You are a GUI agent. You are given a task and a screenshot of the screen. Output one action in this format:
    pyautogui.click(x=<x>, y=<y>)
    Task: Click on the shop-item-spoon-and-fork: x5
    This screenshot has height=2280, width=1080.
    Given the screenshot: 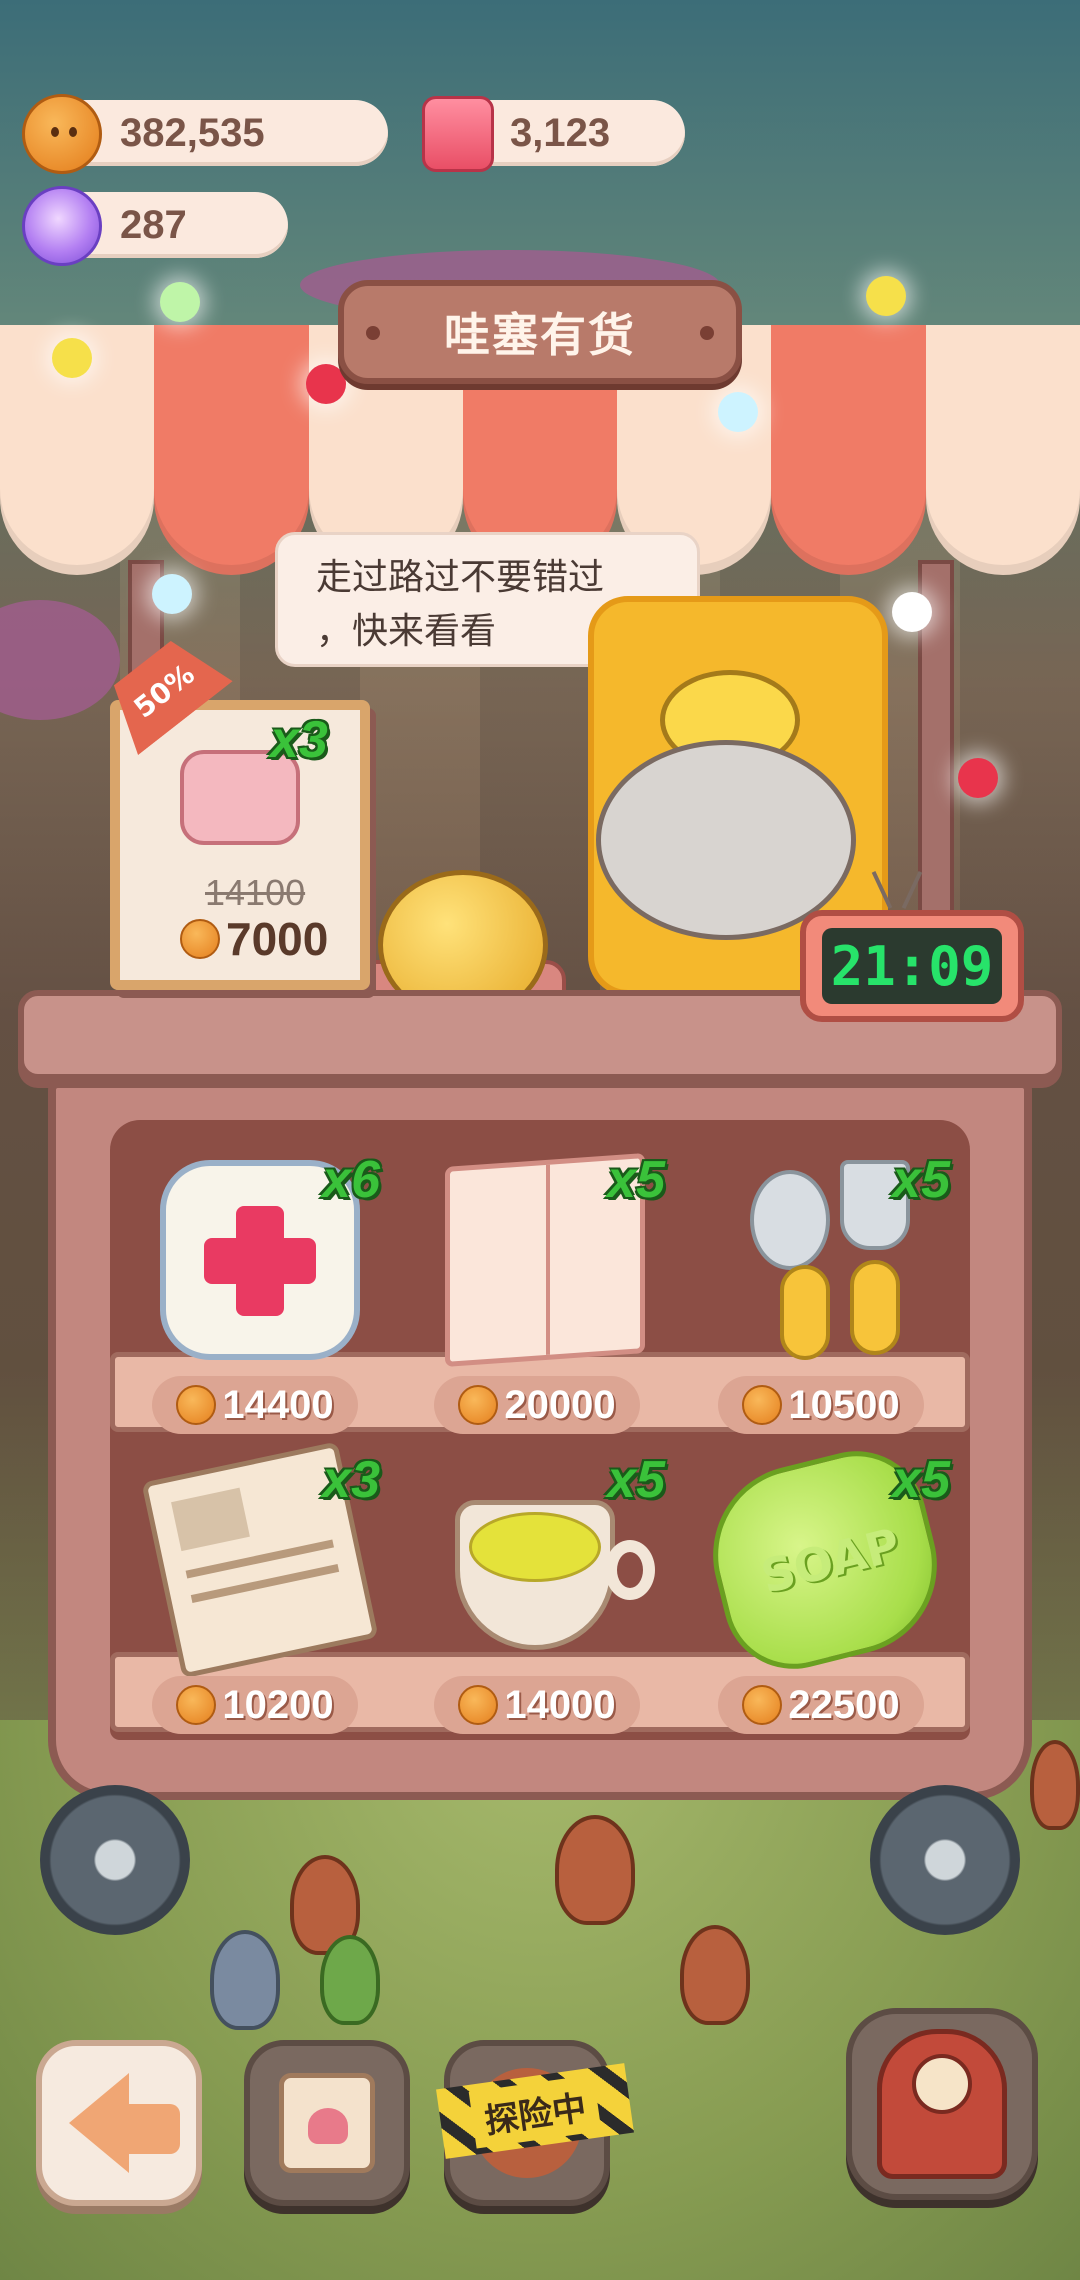 What is the action you would take?
    pyautogui.click(x=830, y=1280)
    